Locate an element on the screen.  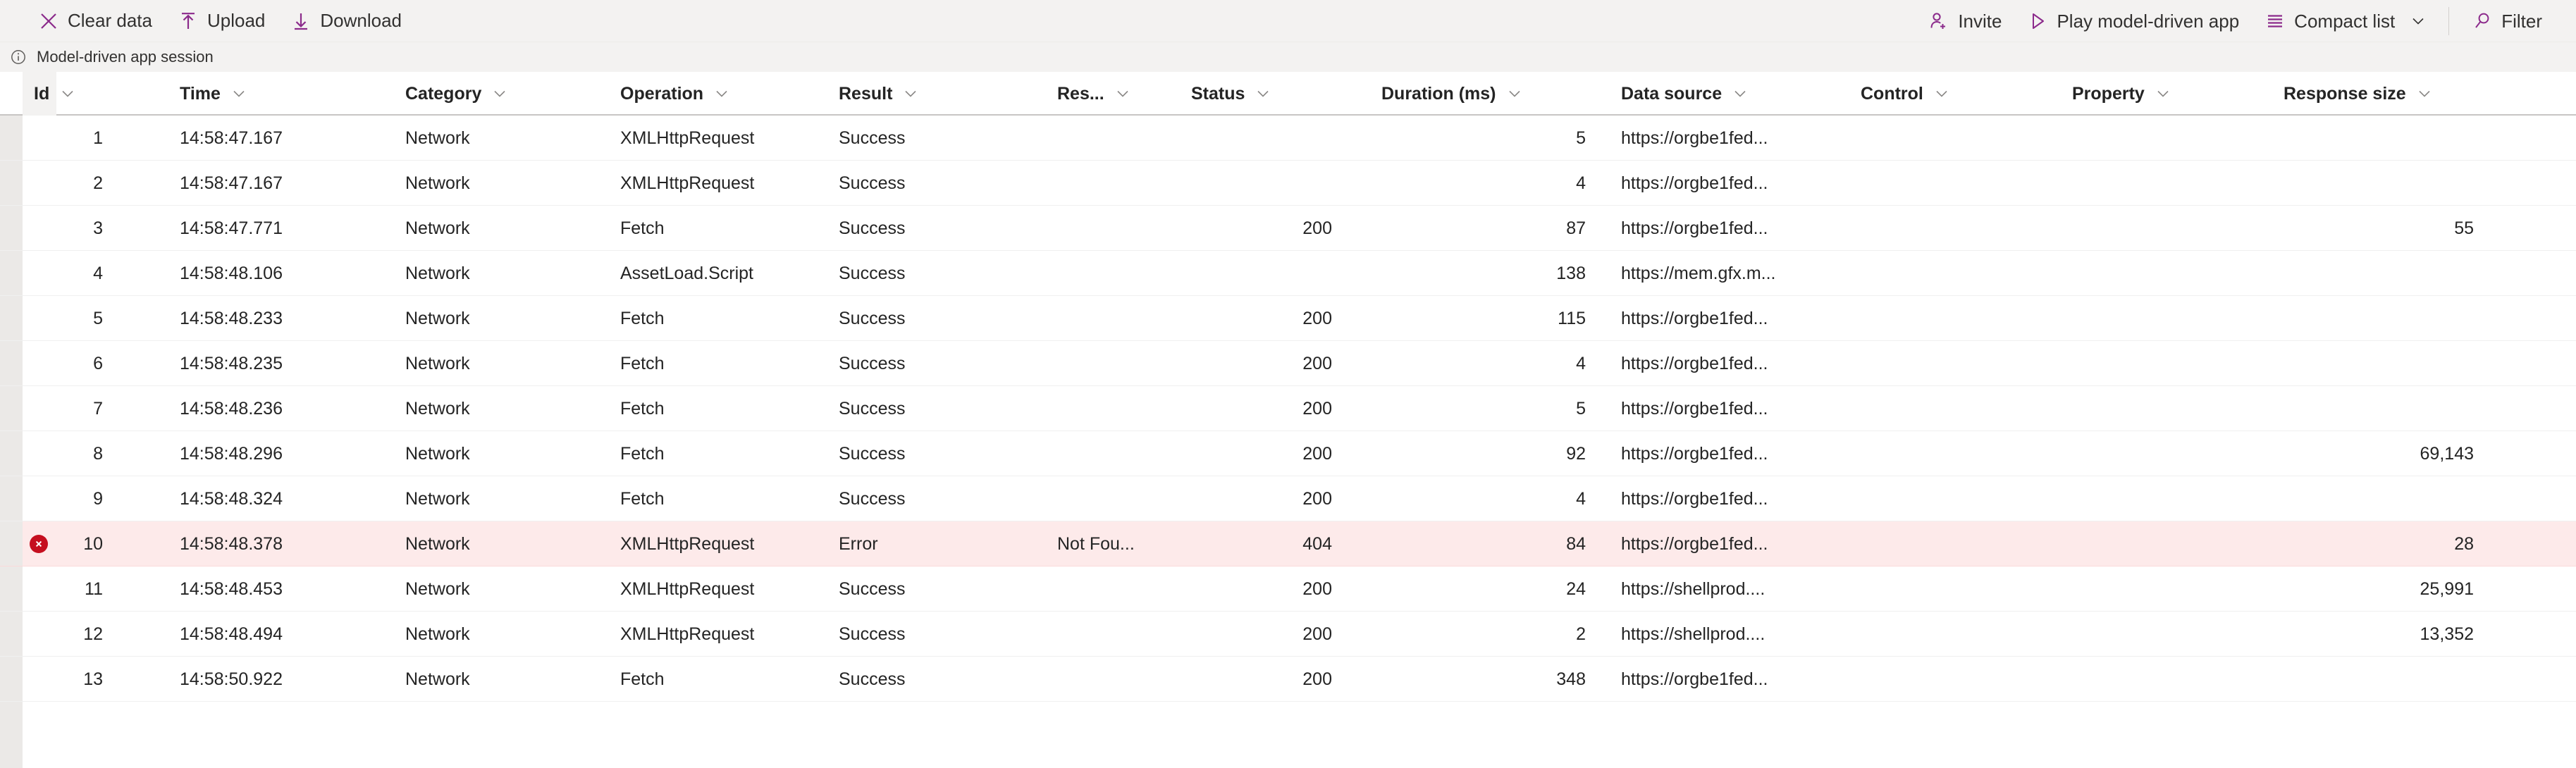
clear-data-button: Clear data is located at coordinates (95, 21).